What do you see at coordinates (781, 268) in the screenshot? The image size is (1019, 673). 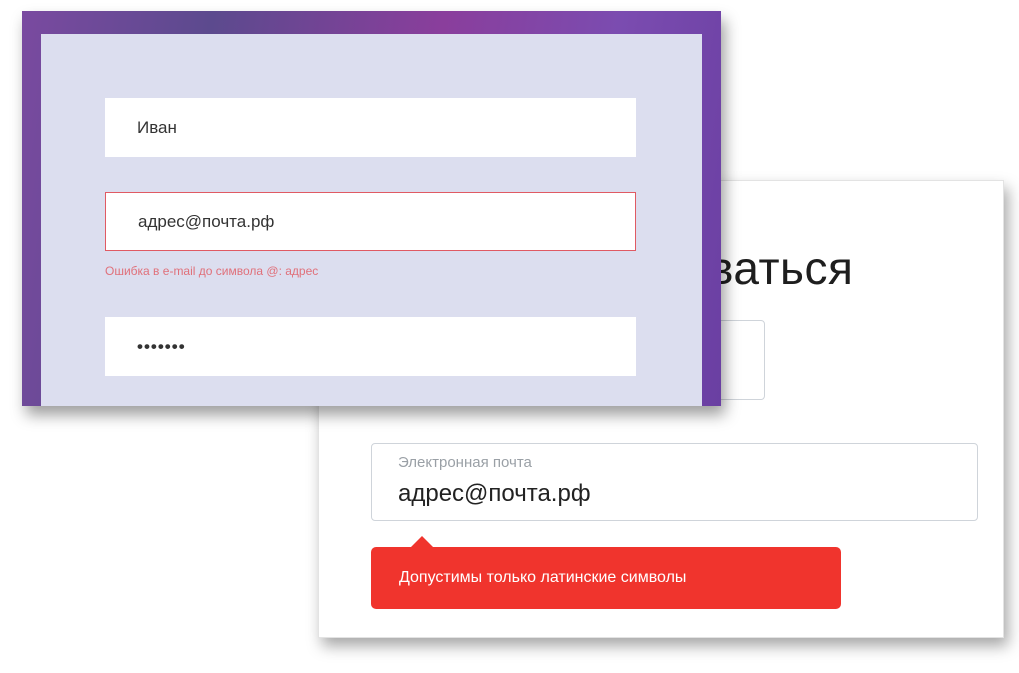 I see `registration-heading: ваться` at bounding box center [781, 268].